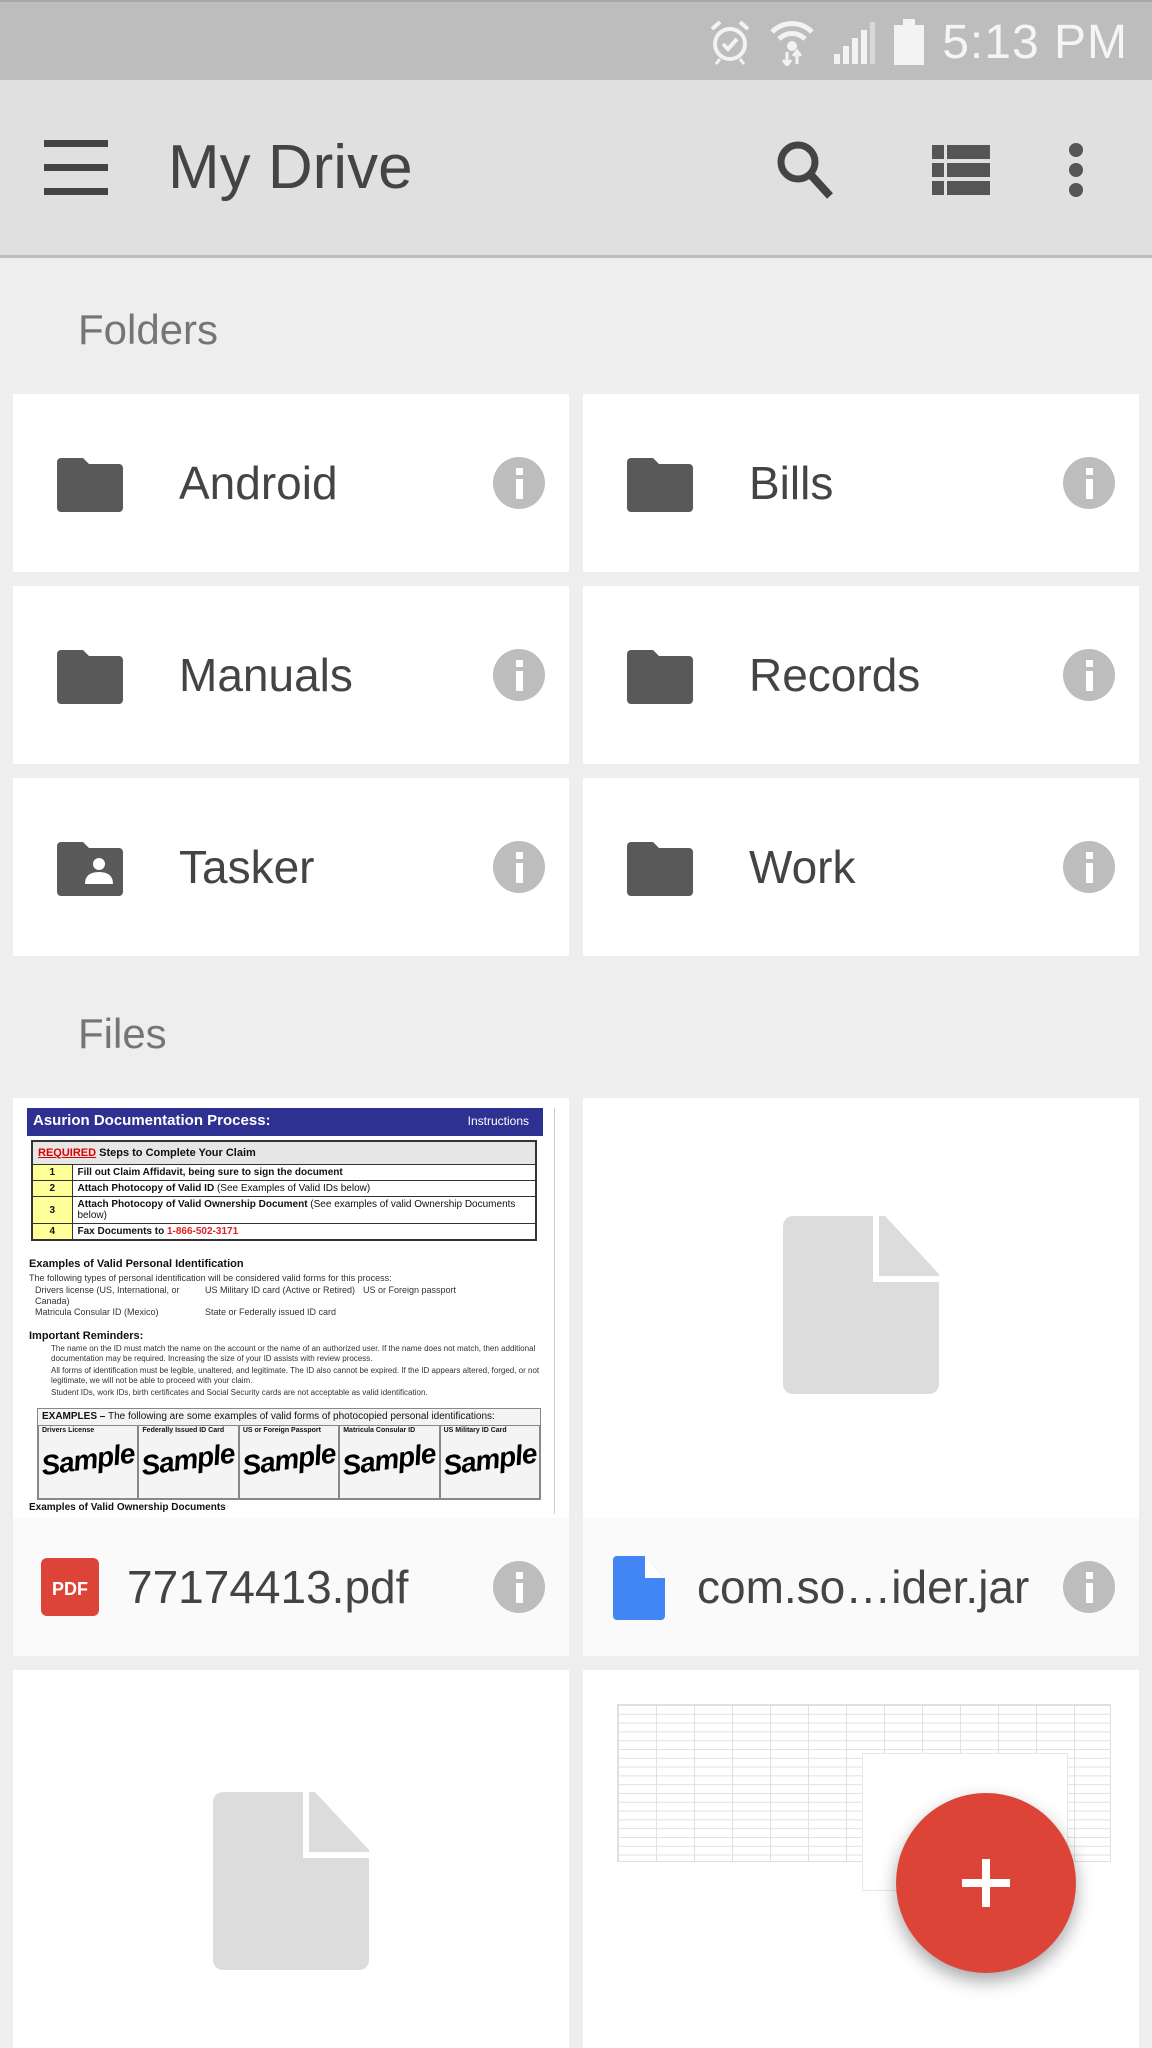 This screenshot has height=2048, width=1152. Describe the element at coordinates (268, 1587) in the screenshot. I see `file-name: 77174413.pdf` at that location.